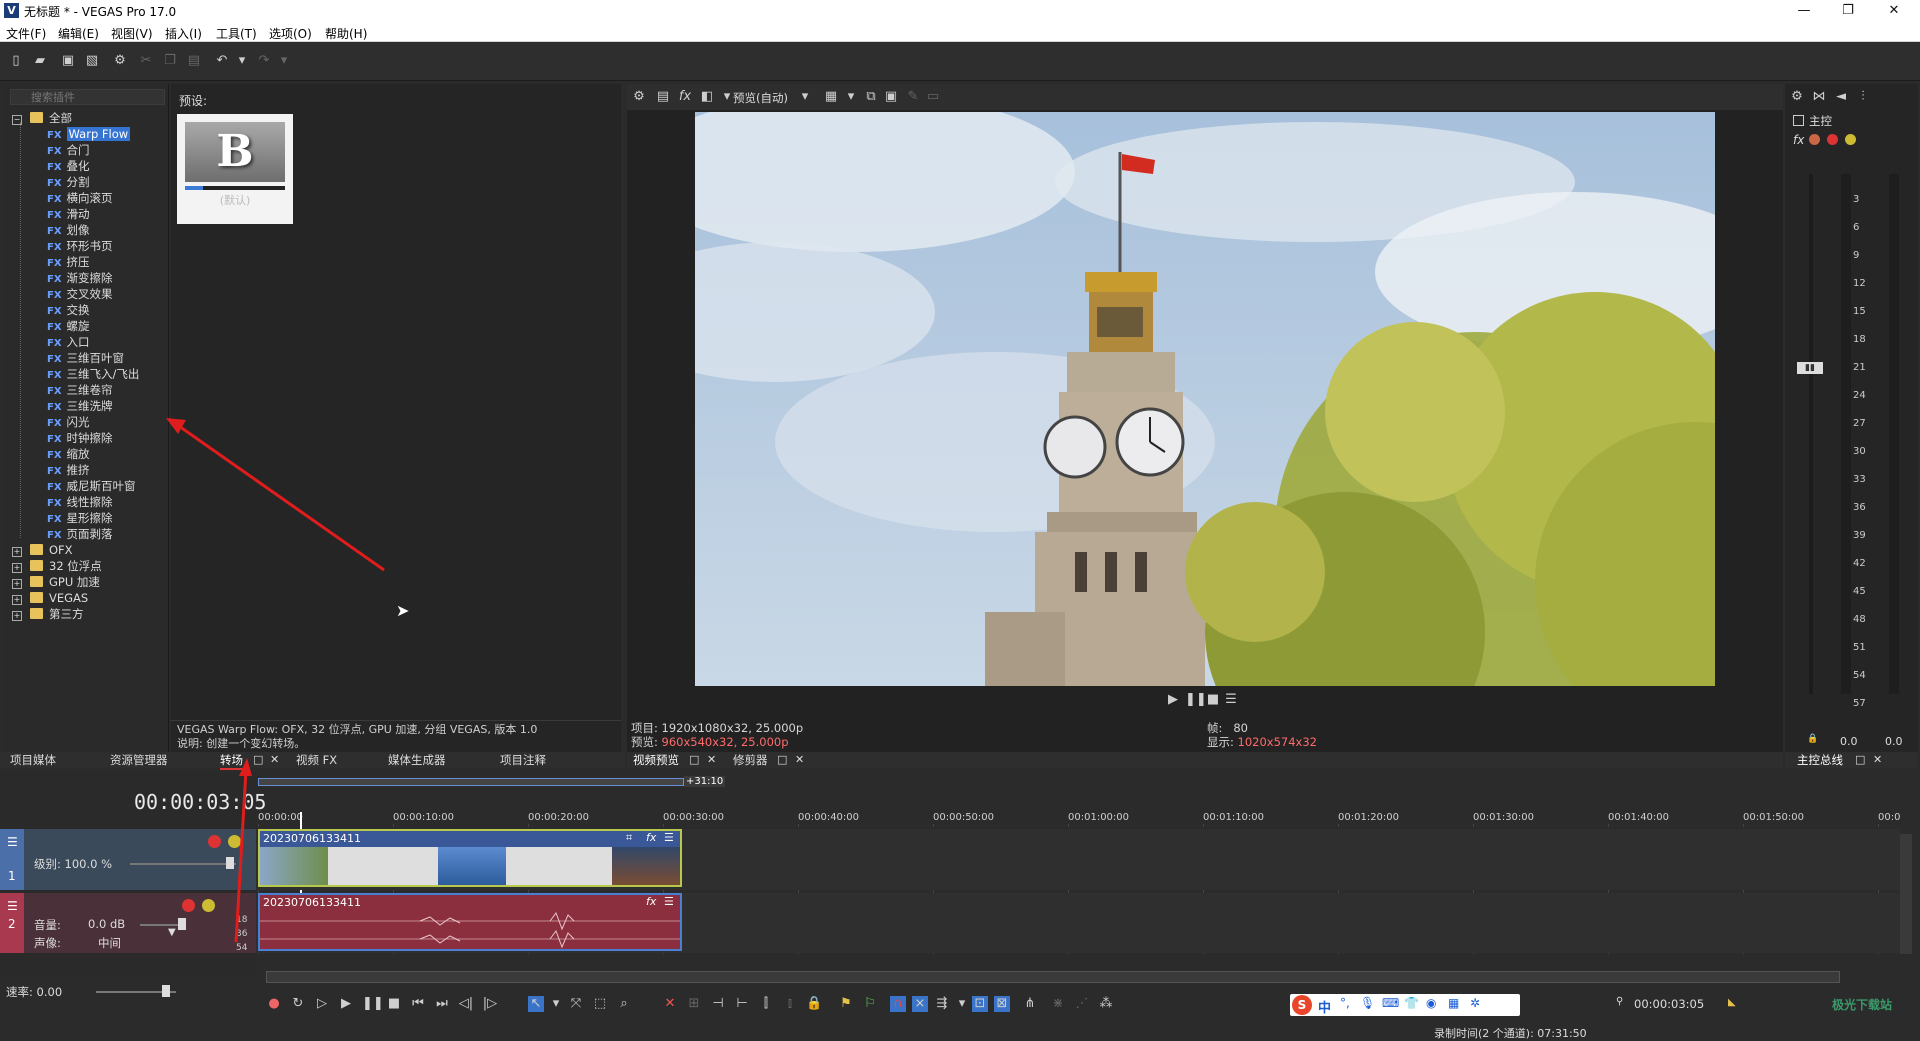 This screenshot has width=1920, height=1041. Describe the element at coordinates (1053, 977) in the screenshot. I see `horizontal-scrollbar` at that location.